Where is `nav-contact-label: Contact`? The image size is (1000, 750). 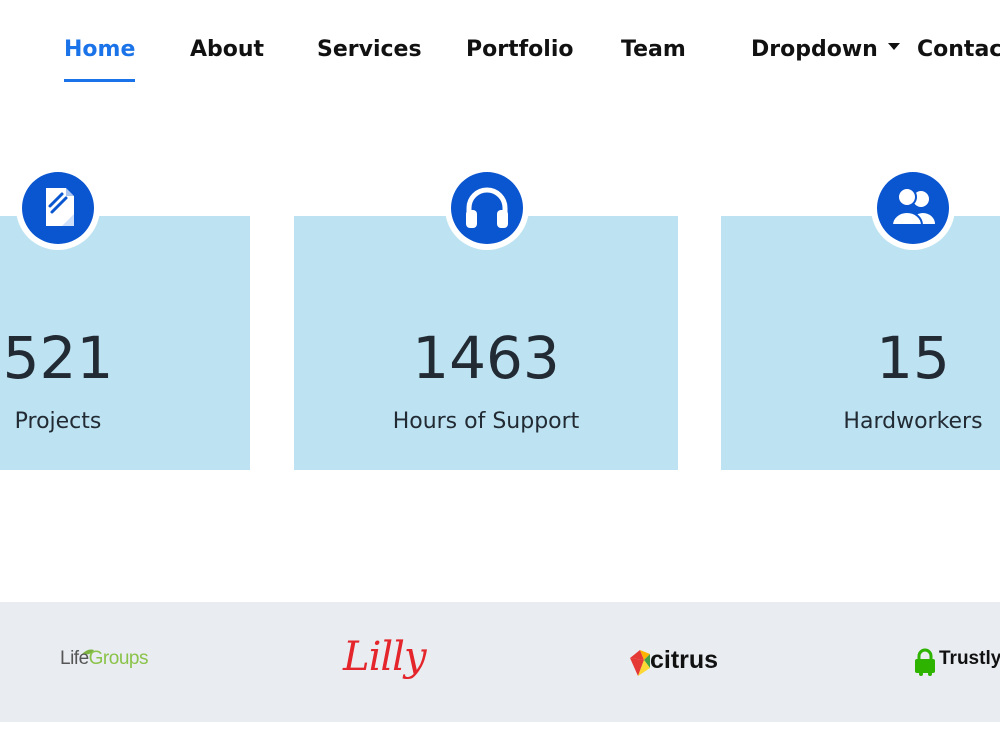
nav-contact-label: Contact is located at coordinates (958, 49).